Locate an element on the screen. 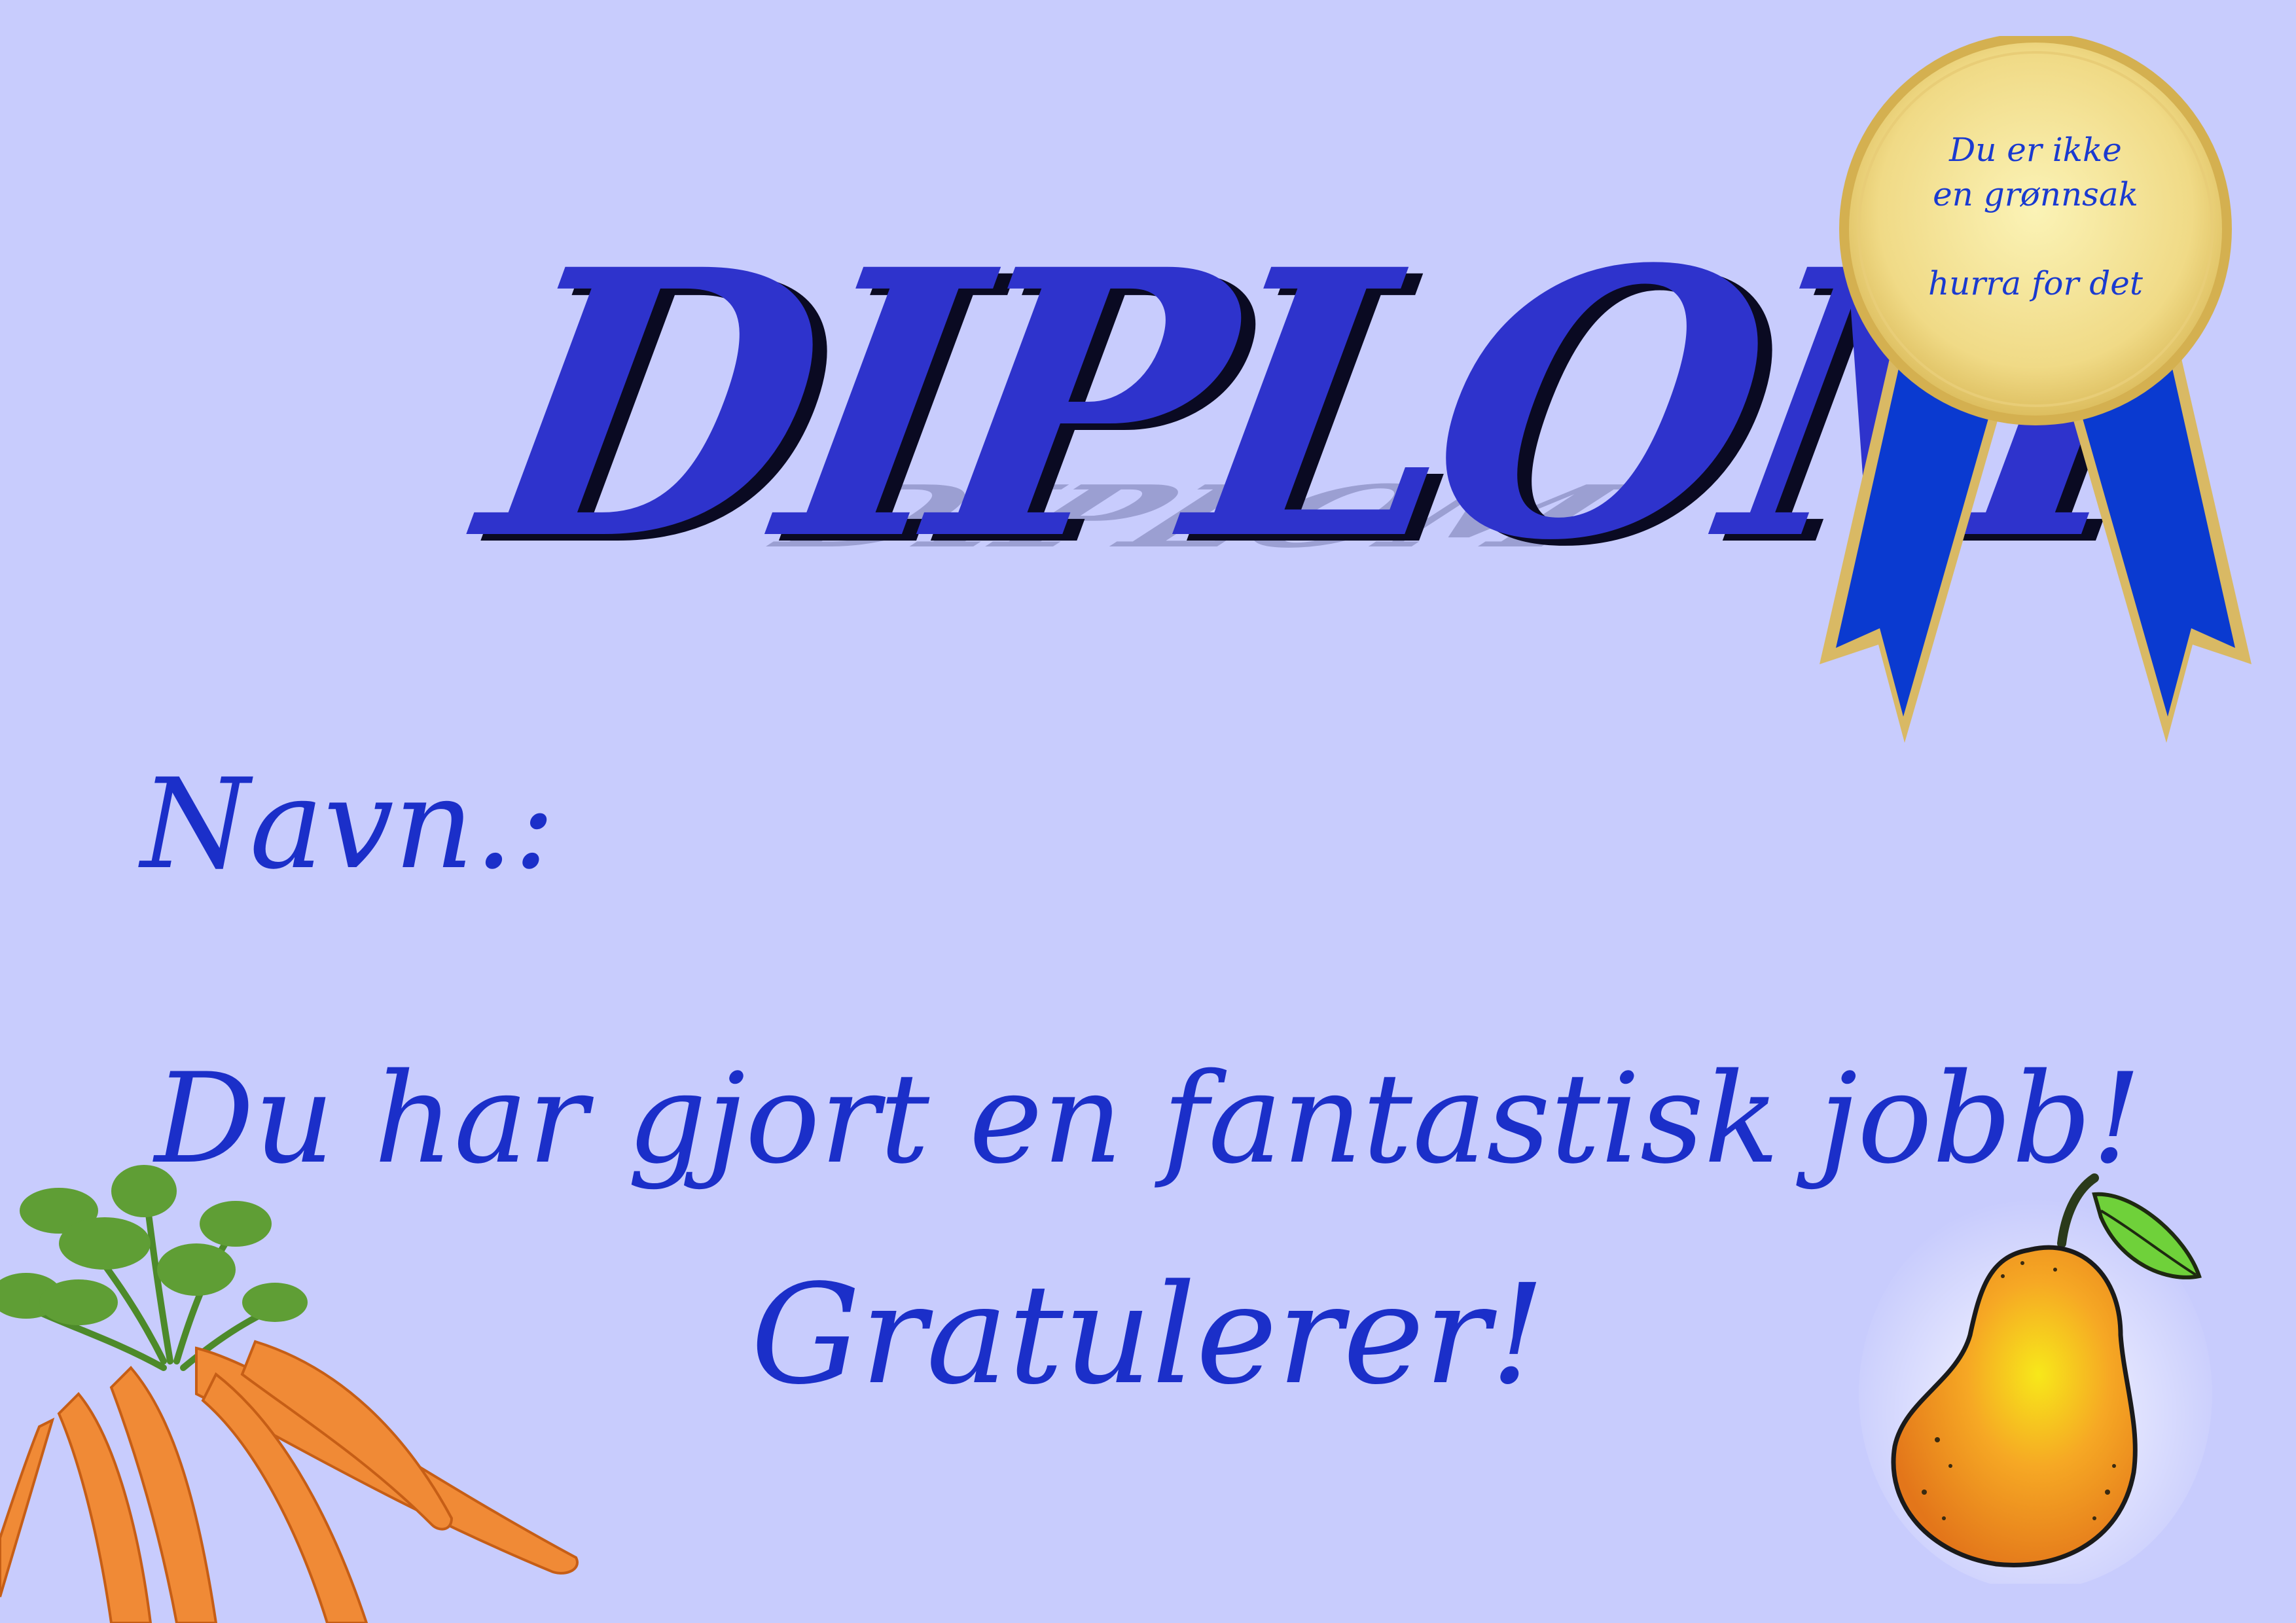 This screenshot has height=1623, width=2296. medal-inscription: Du er ikke en grønnsak hurra for det is located at coordinates (2035, 217).